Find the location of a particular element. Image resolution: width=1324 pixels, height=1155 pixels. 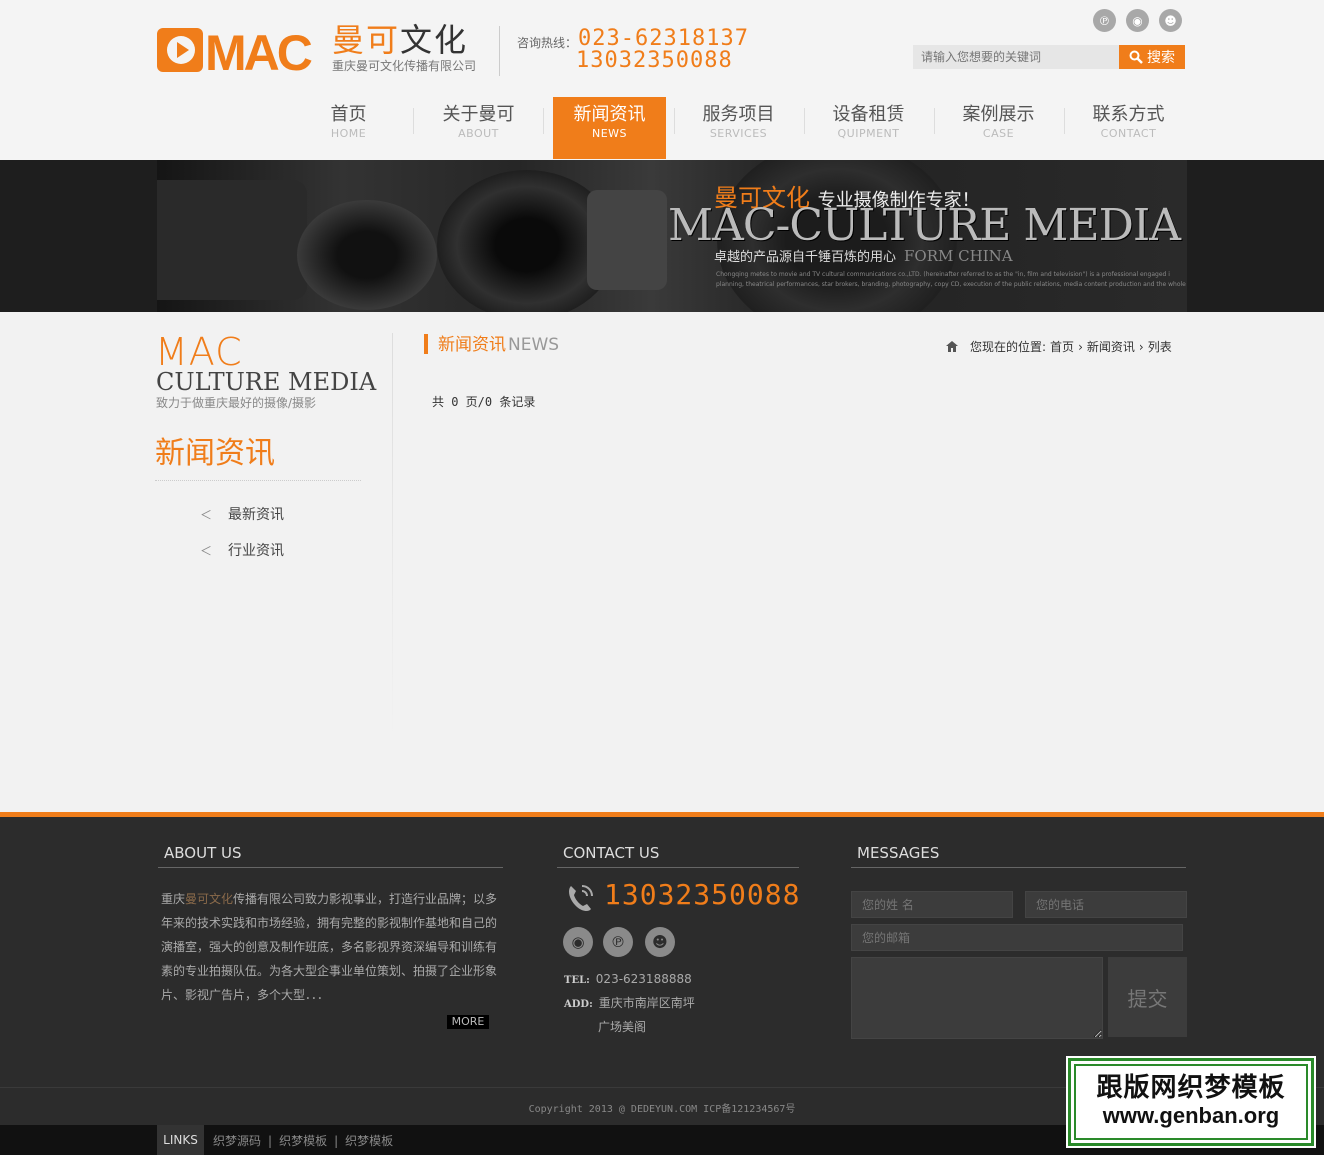

message-phone-input is located at coordinates (1106, 904).